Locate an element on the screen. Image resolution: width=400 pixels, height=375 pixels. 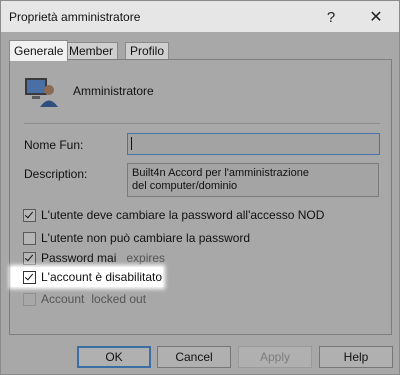
checkbox-label-suffix: expires is located at coordinates (146, 258).